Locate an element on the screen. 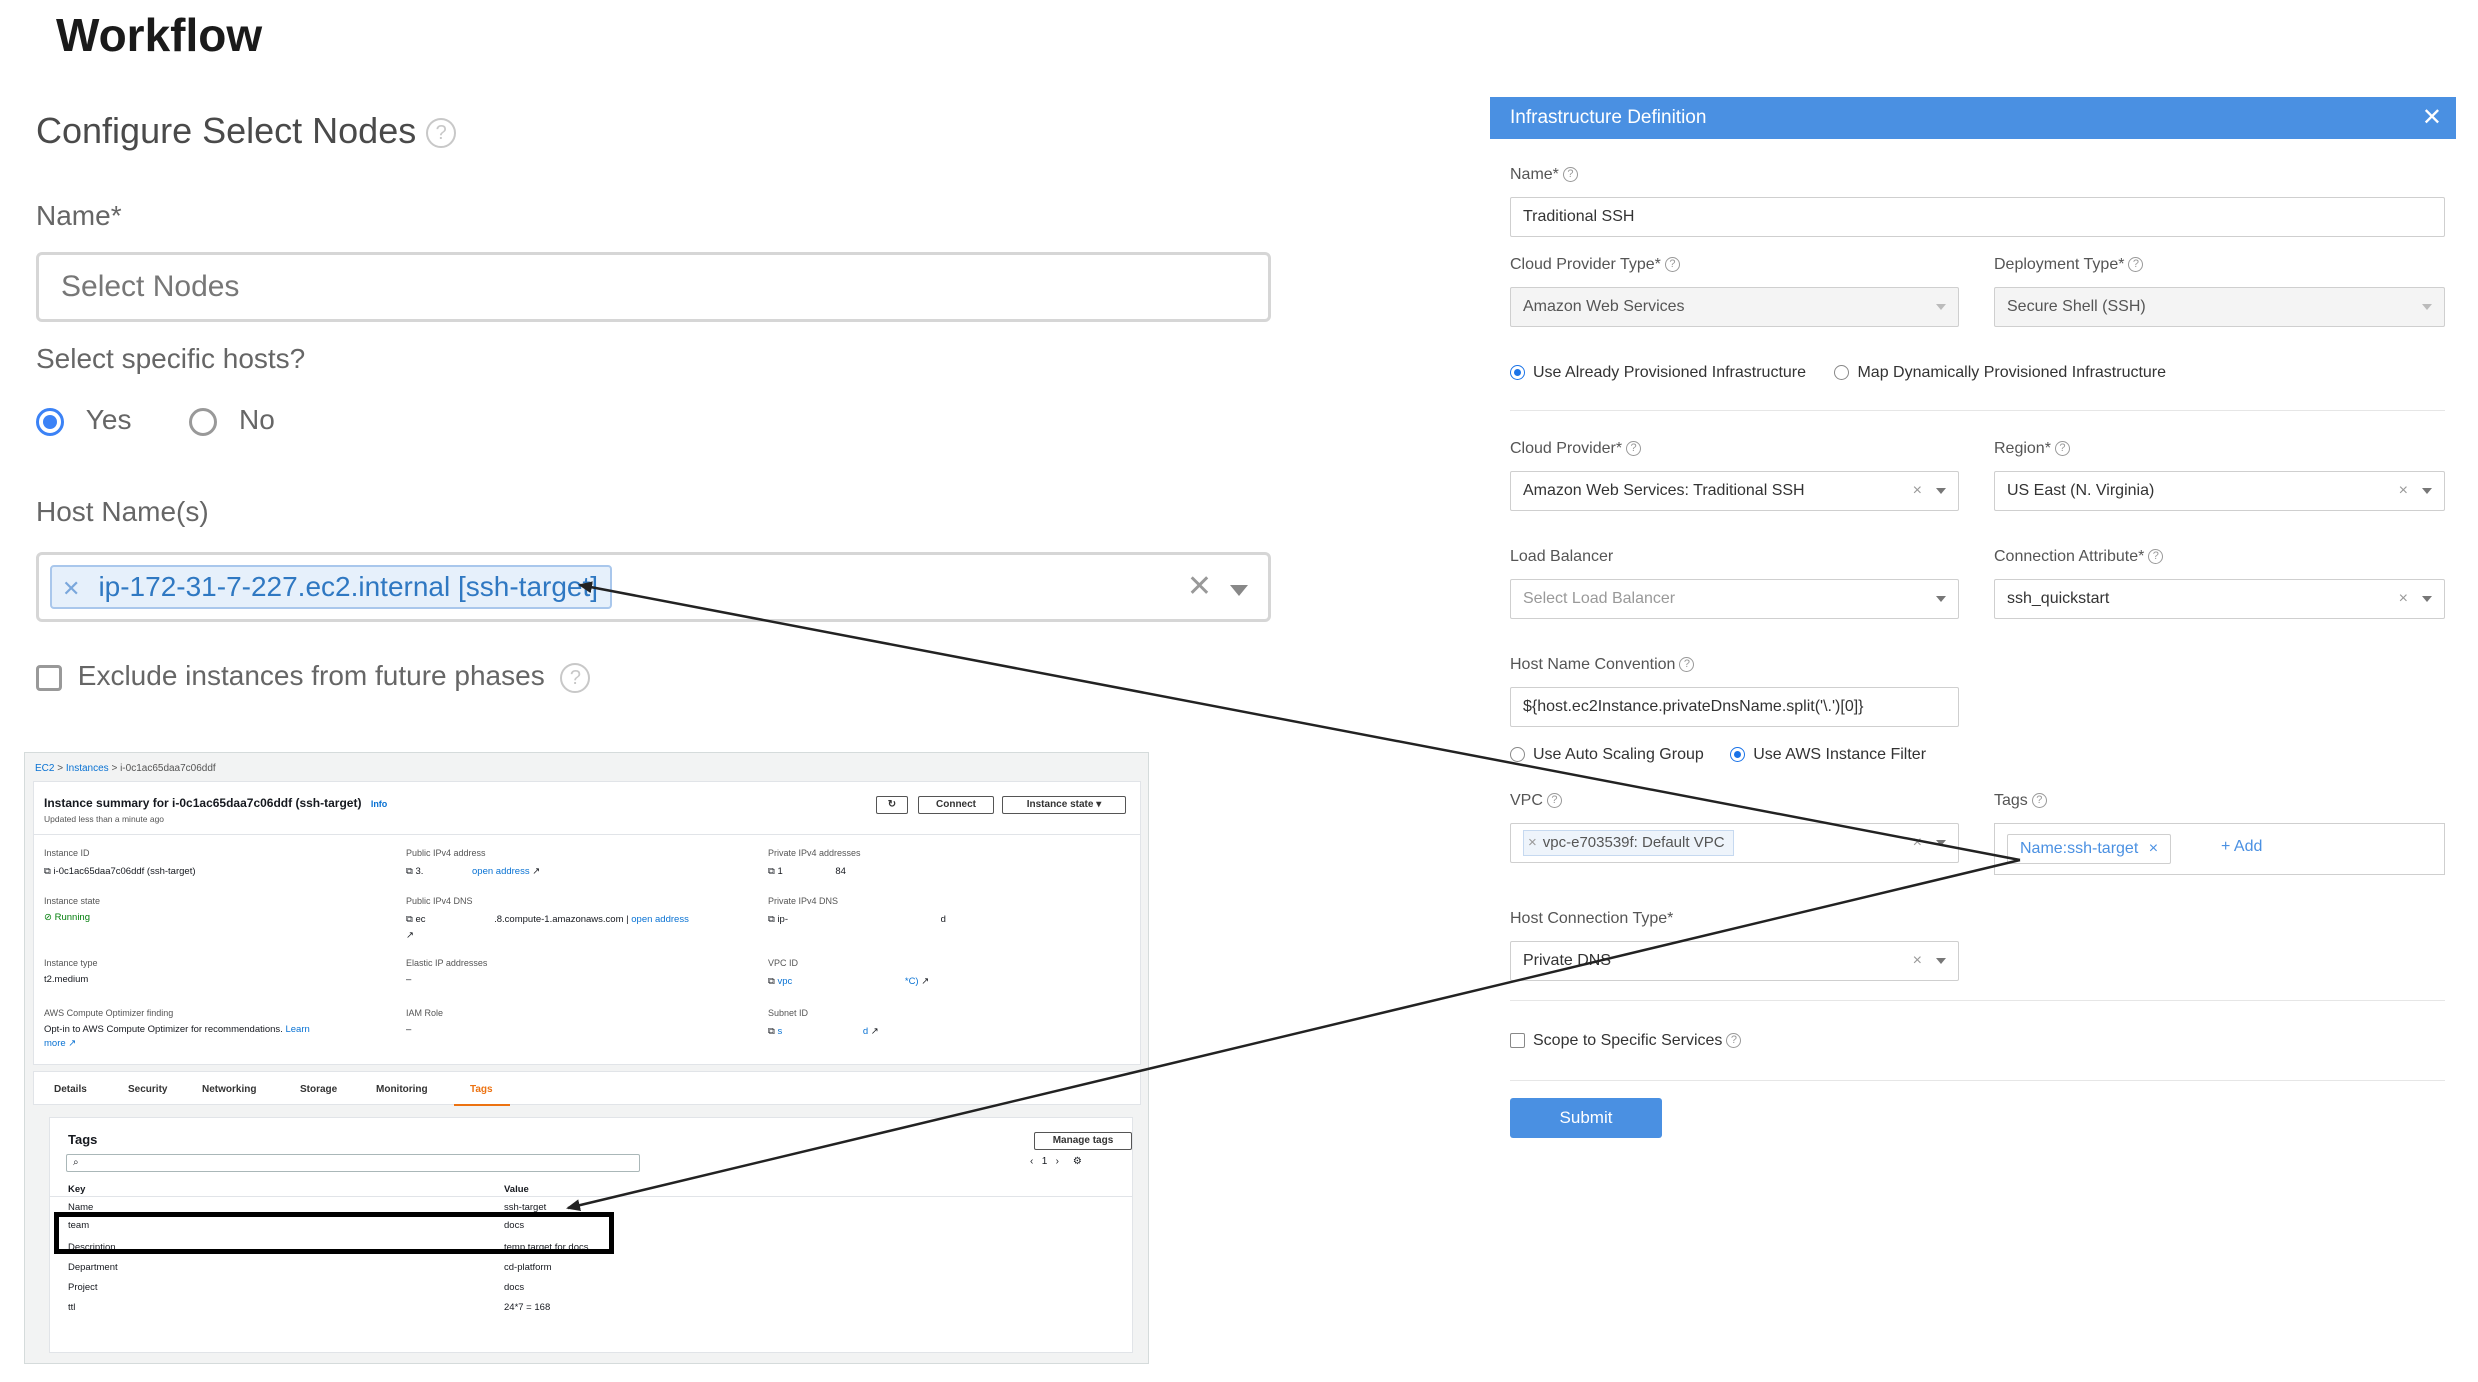  arrow-to-host-chip is located at coordinates (1299, 721).